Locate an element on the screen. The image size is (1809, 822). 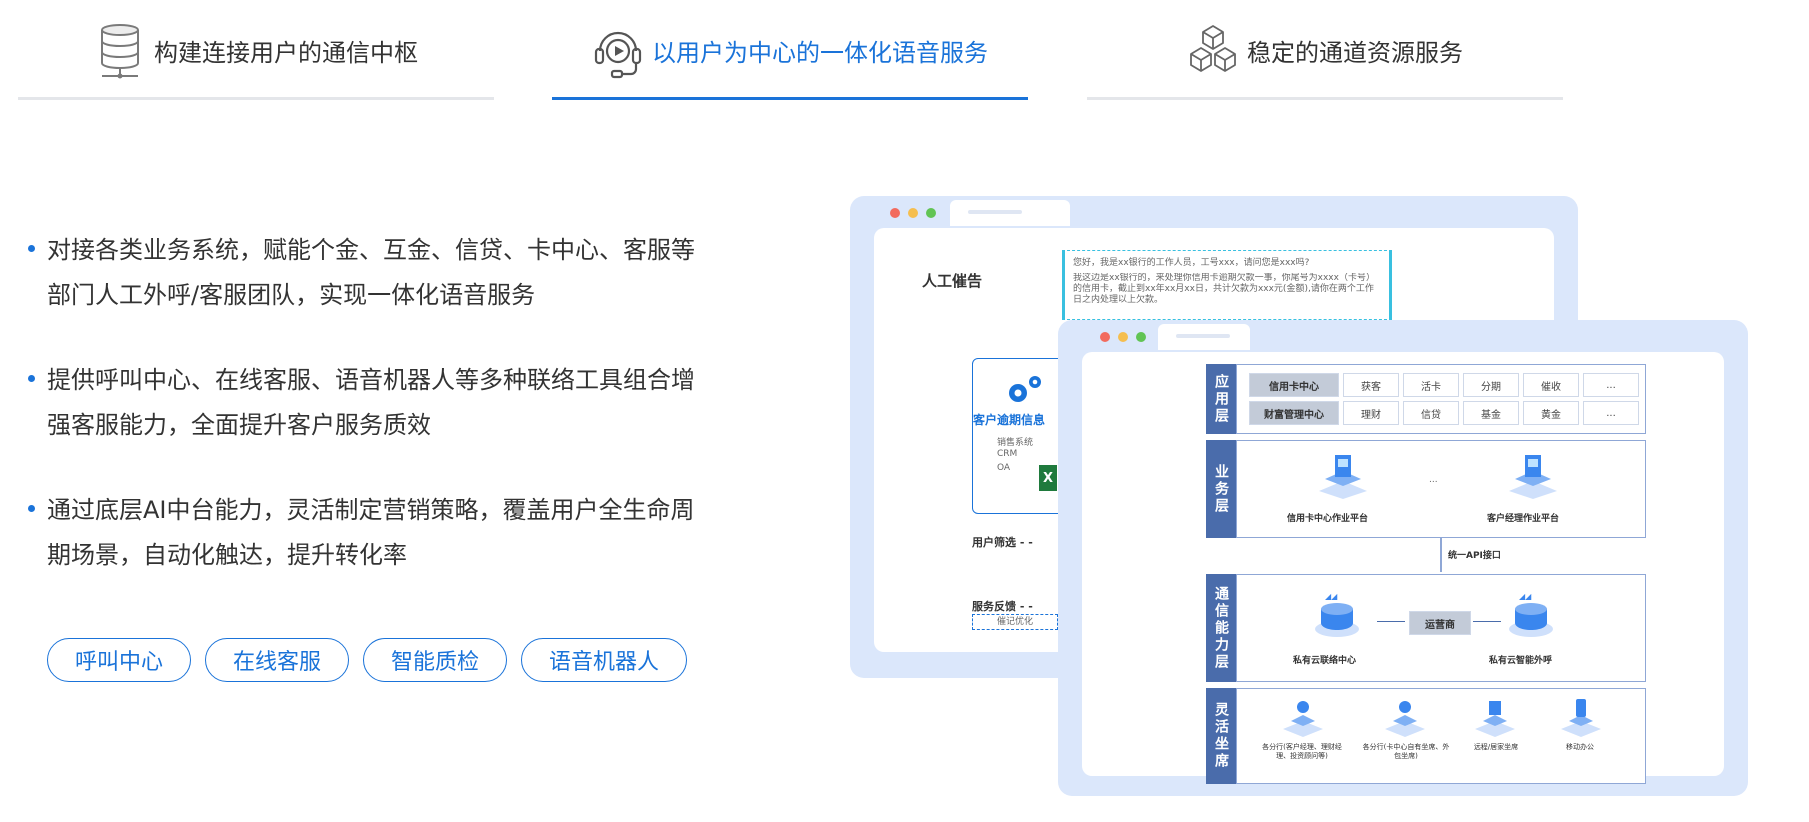
layer-label-comm: 通信能力层 is located at coordinates (1221, 628).